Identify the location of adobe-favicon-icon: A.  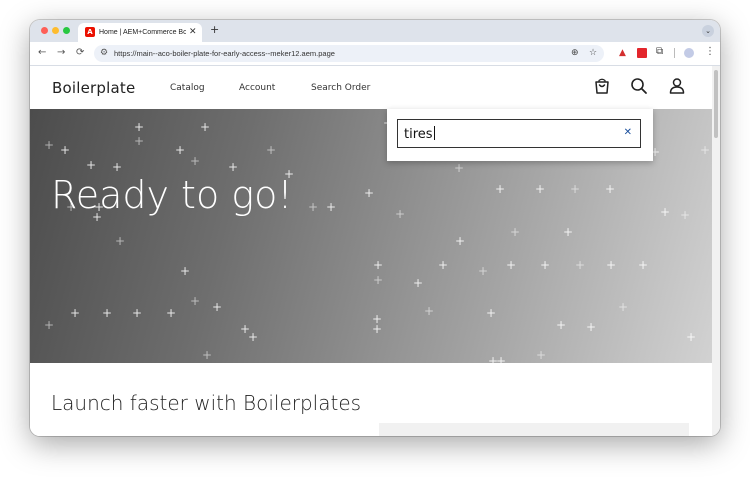
(90, 32).